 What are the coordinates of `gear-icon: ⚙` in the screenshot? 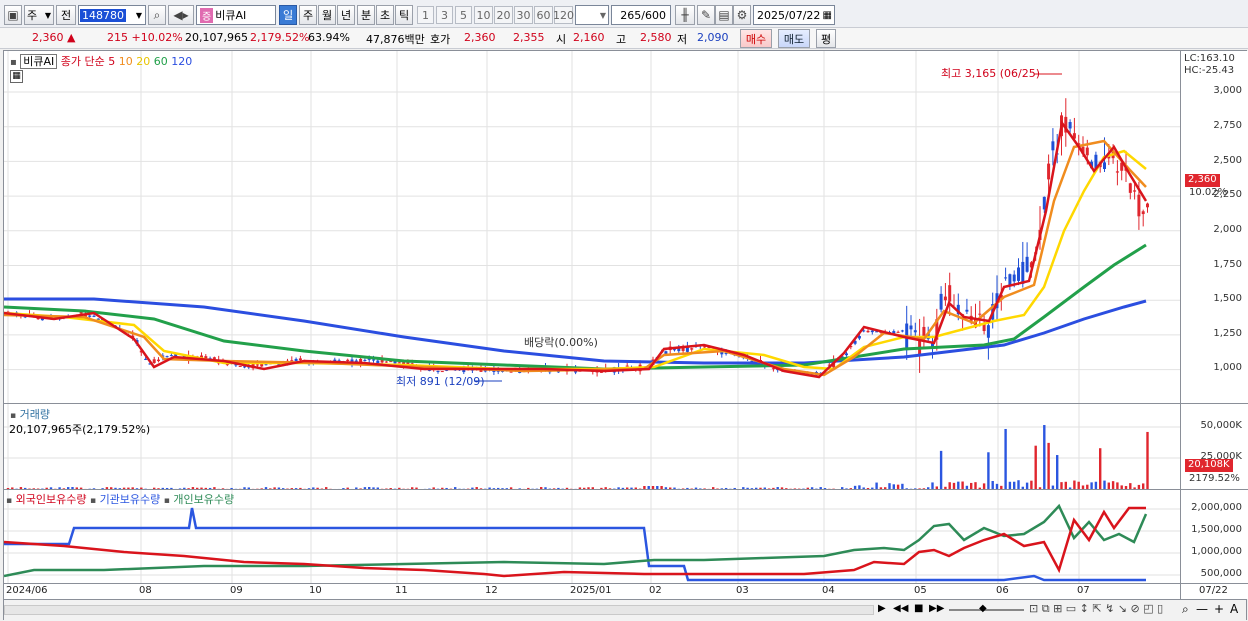 It's located at (742, 15).